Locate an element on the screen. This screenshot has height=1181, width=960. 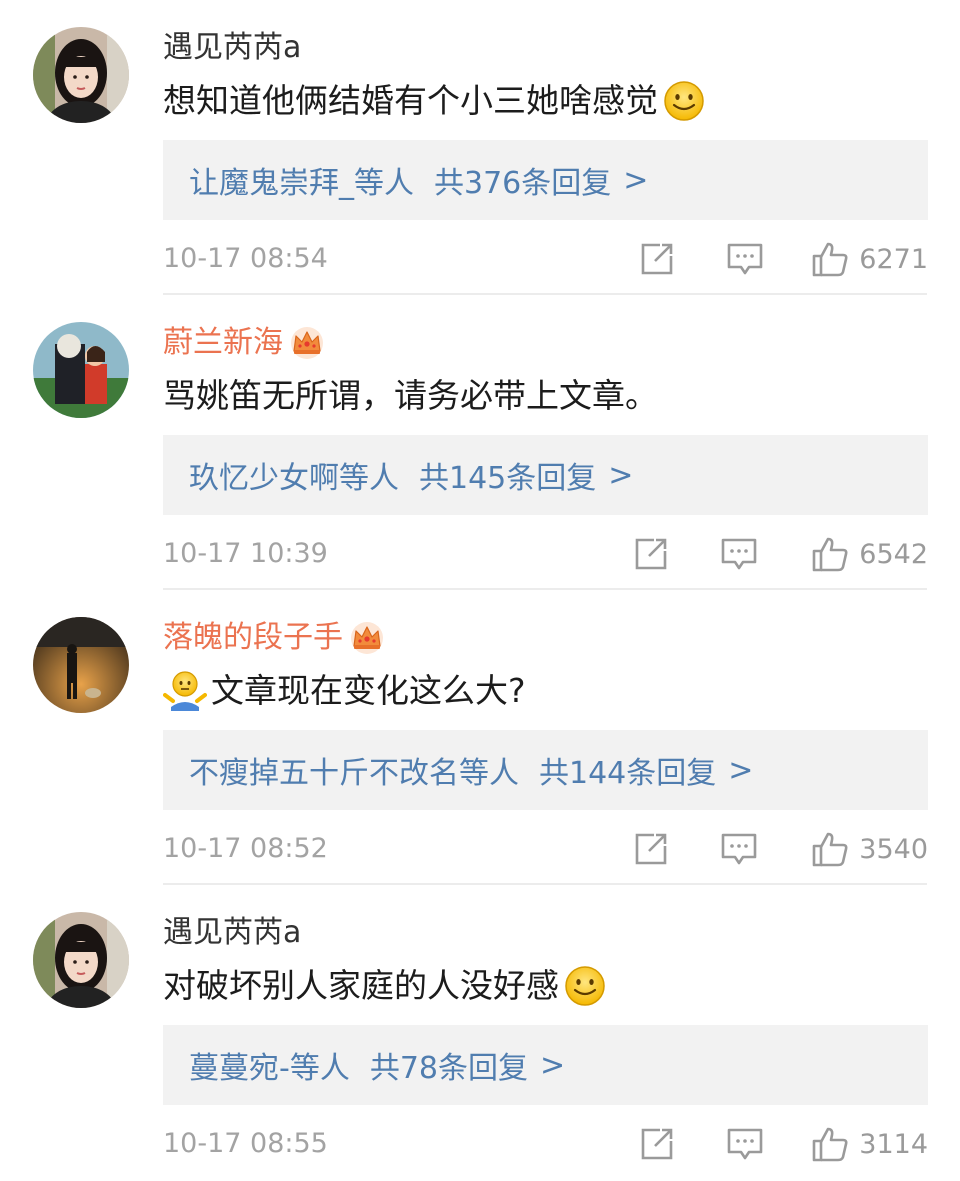
username-text: 落魄的段子手 is located at coordinates (253, 637).